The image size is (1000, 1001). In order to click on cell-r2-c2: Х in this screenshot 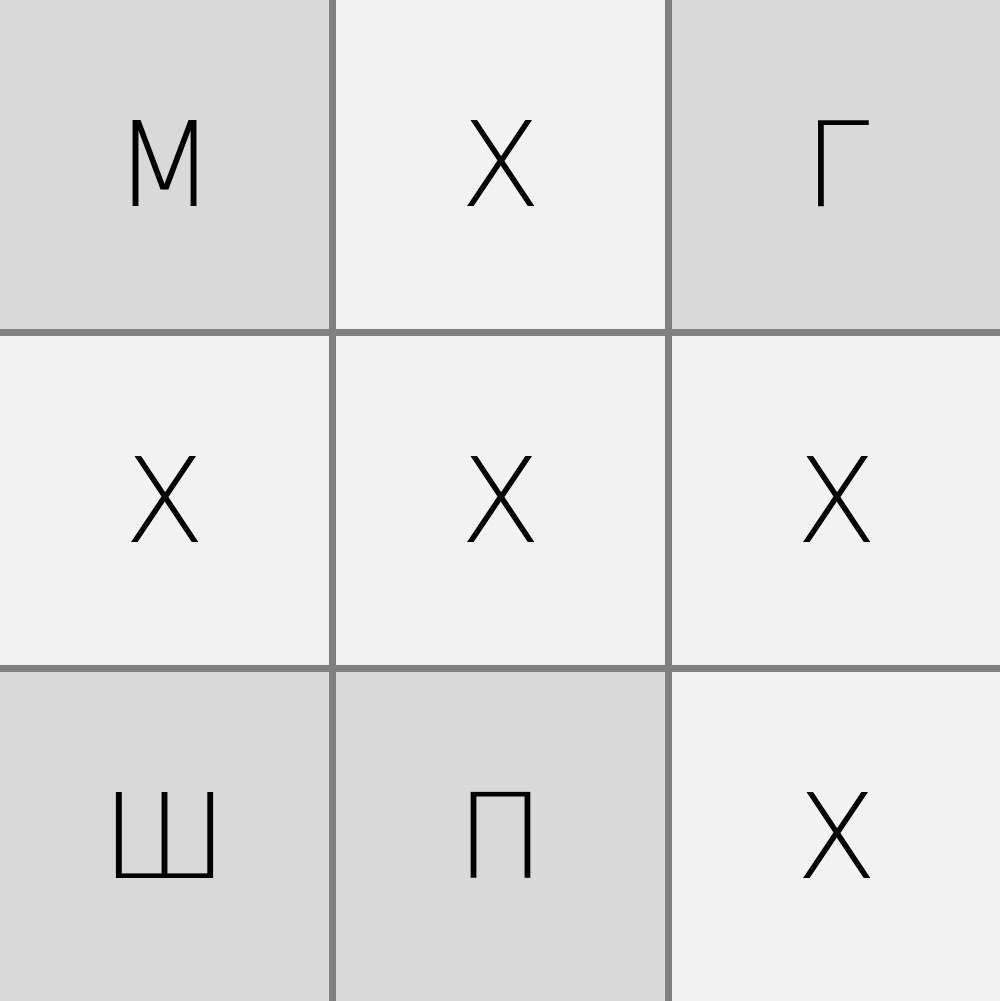, I will do `click(500, 500)`.